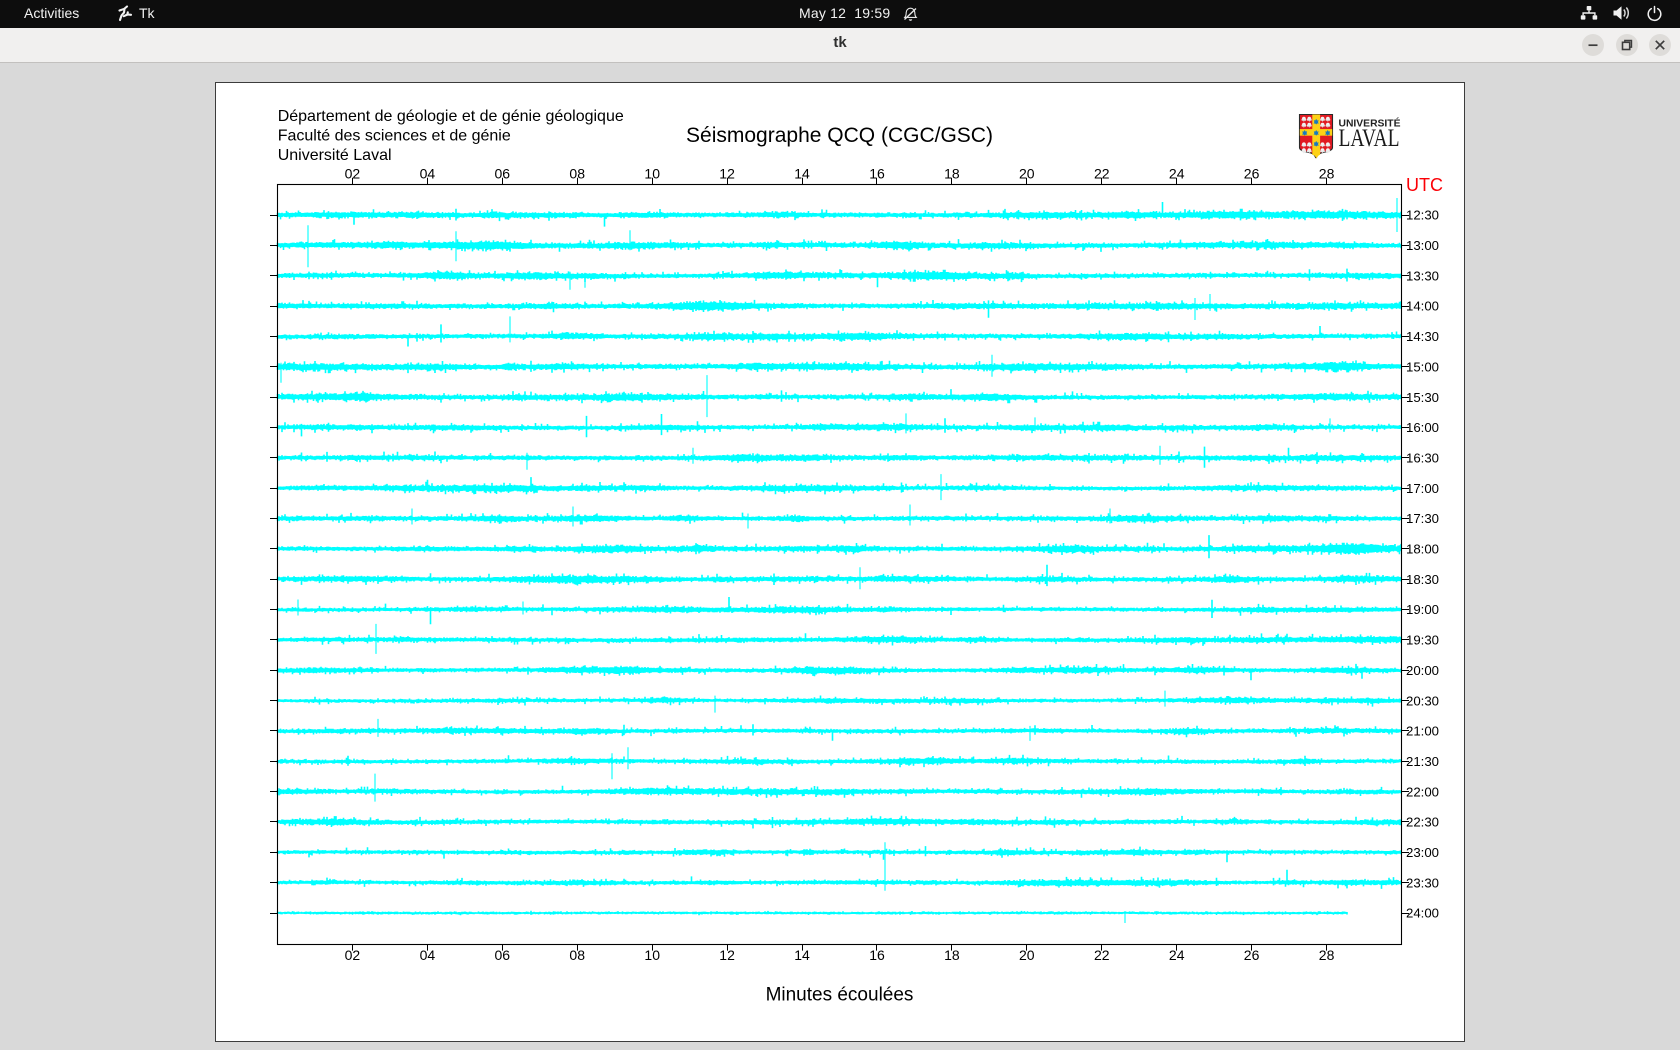 This screenshot has width=1680, height=1050. What do you see at coordinates (1369, 137) in the screenshot?
I see `svg-text: LAVAL` at bounding box center [1369, 137].